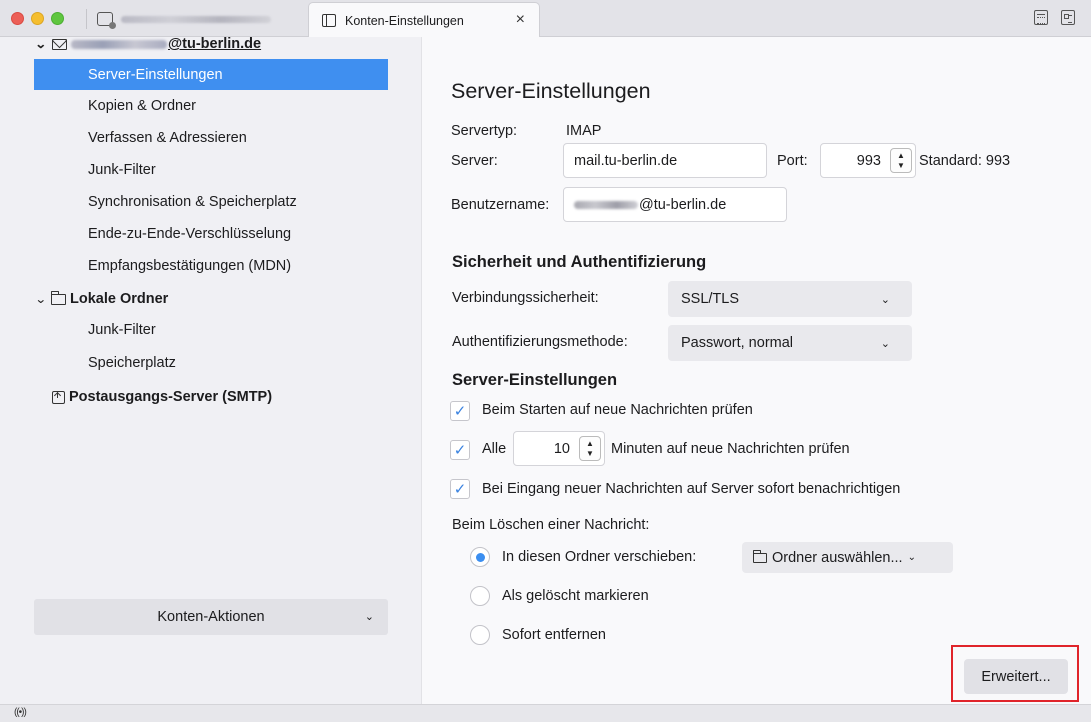  What do you see at coordinates (965, 161) in the screenshot?
I see `port-default-label: Standard: 993` at bounding box center [965, 161].